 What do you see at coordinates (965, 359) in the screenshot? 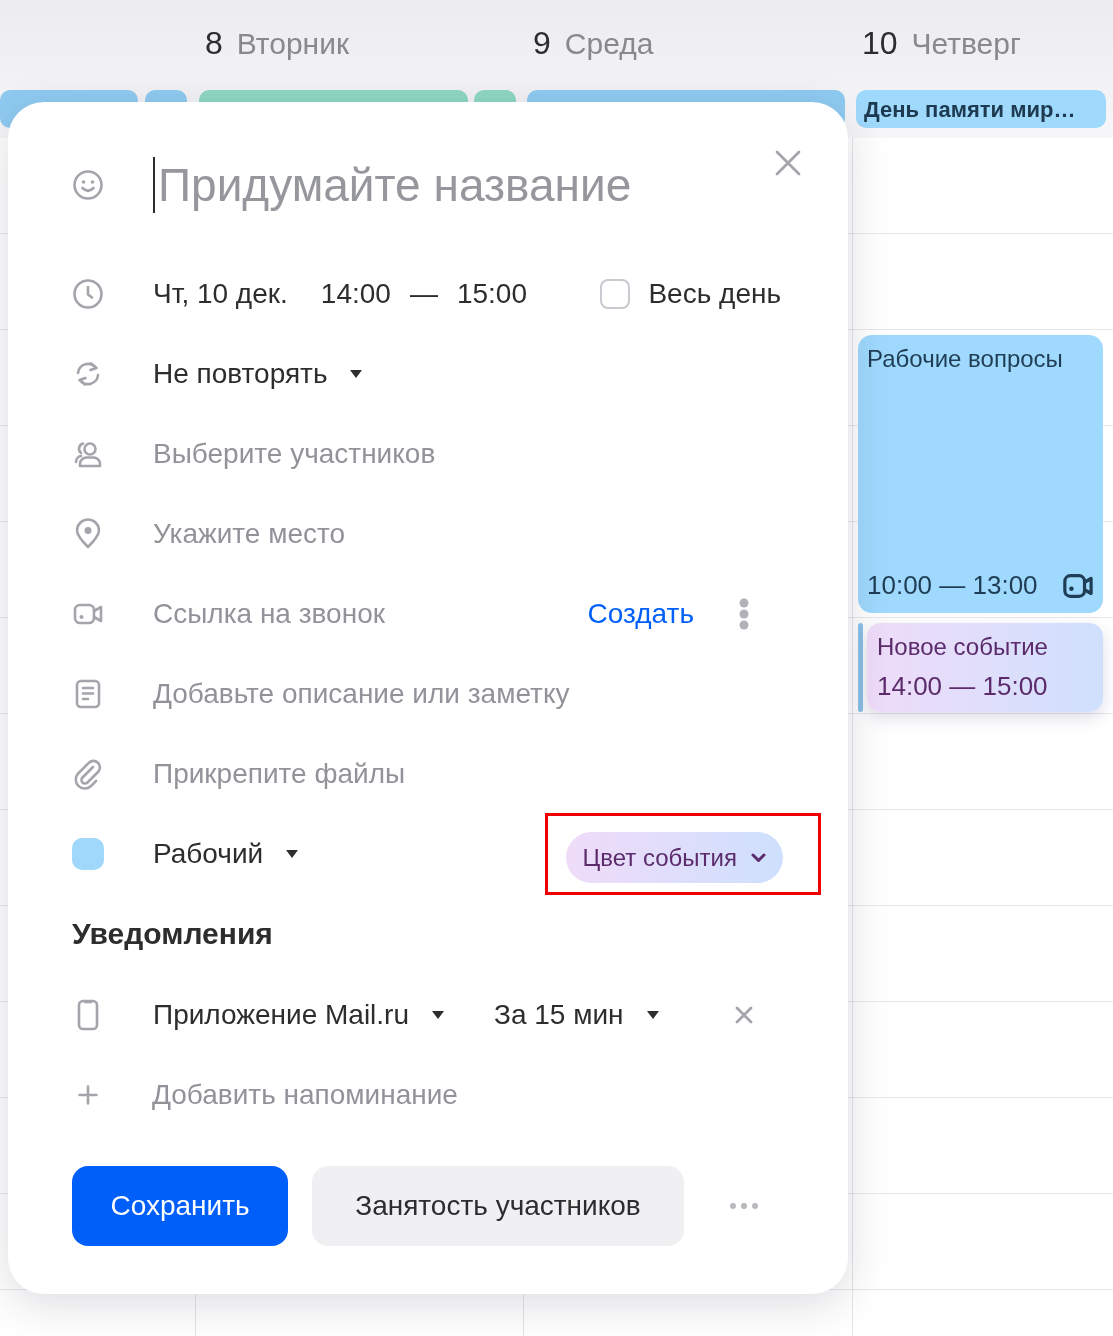
I see `event-title: Рабочие вопросы` at bounding box center [965, 359].